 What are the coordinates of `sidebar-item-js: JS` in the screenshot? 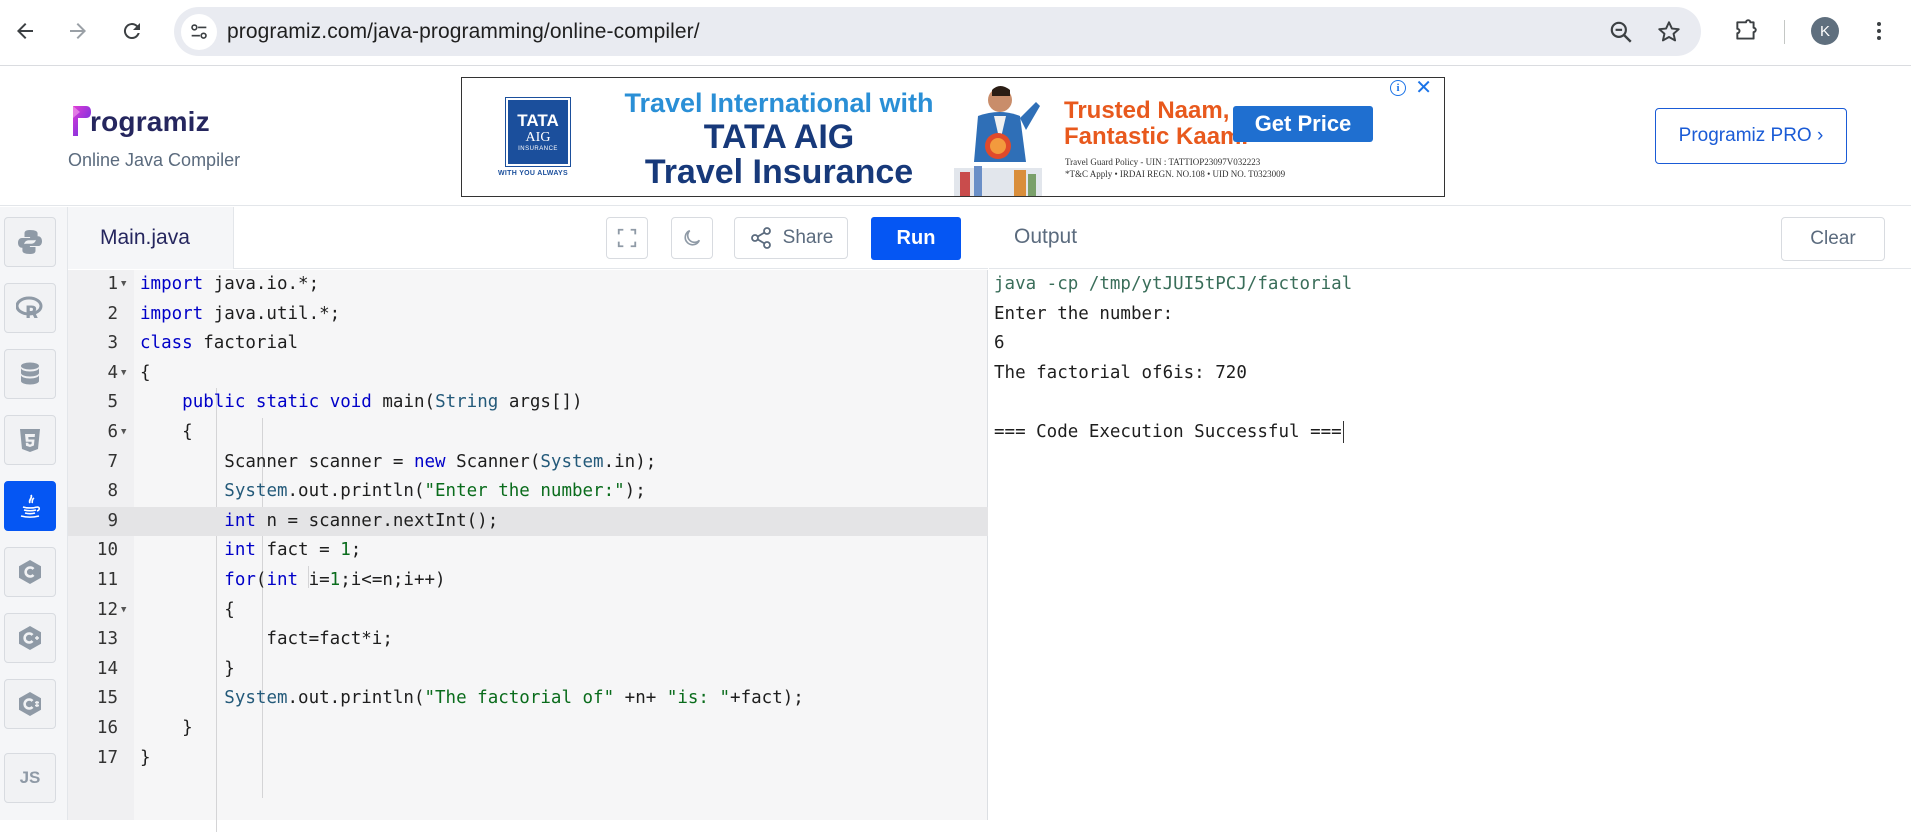 It's located at (30, 778).